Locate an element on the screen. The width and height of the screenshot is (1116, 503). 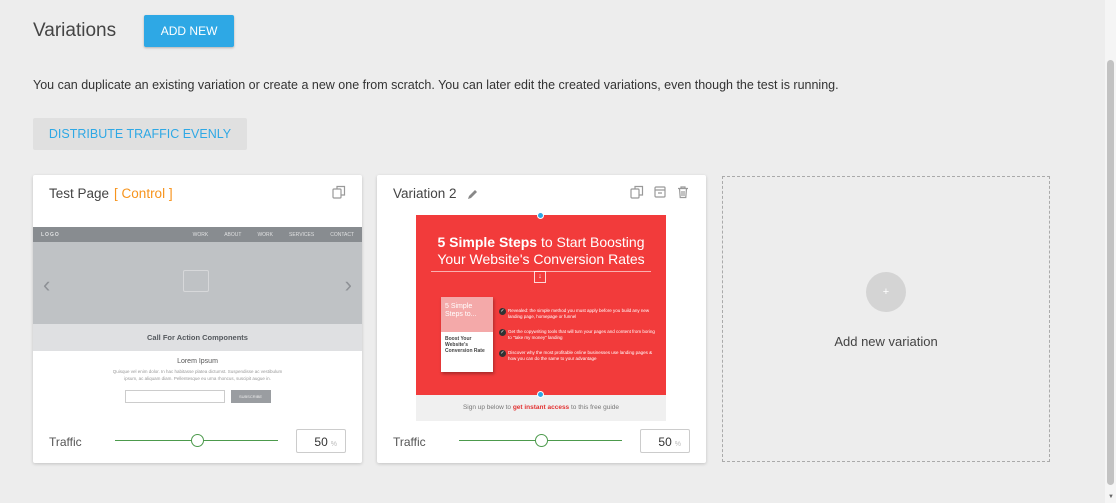
thumbnail-cta: Call For Action Components is located at coordinates (197, 337).